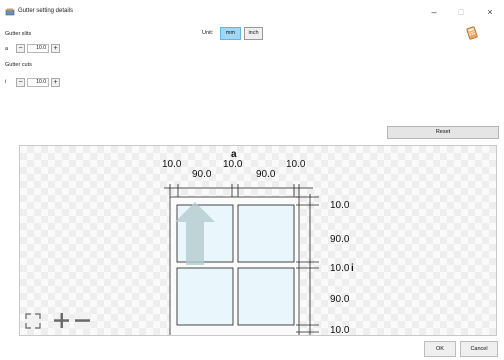 The width and height of the screenshot is (504, 360). What do you see at coordinates (208, 33) in the screenshot?
I see `unit-label: Unit:` at bounding box center [208, 33].